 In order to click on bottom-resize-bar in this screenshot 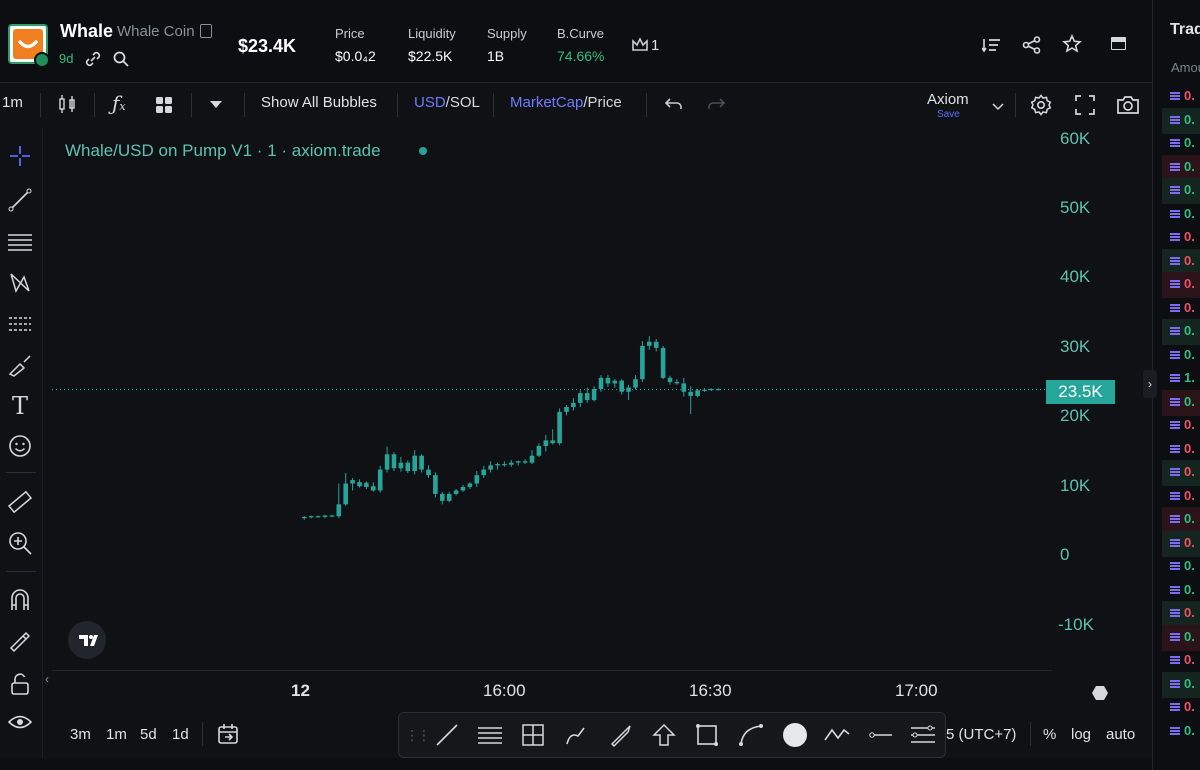, I will do `click(576, 764)`.